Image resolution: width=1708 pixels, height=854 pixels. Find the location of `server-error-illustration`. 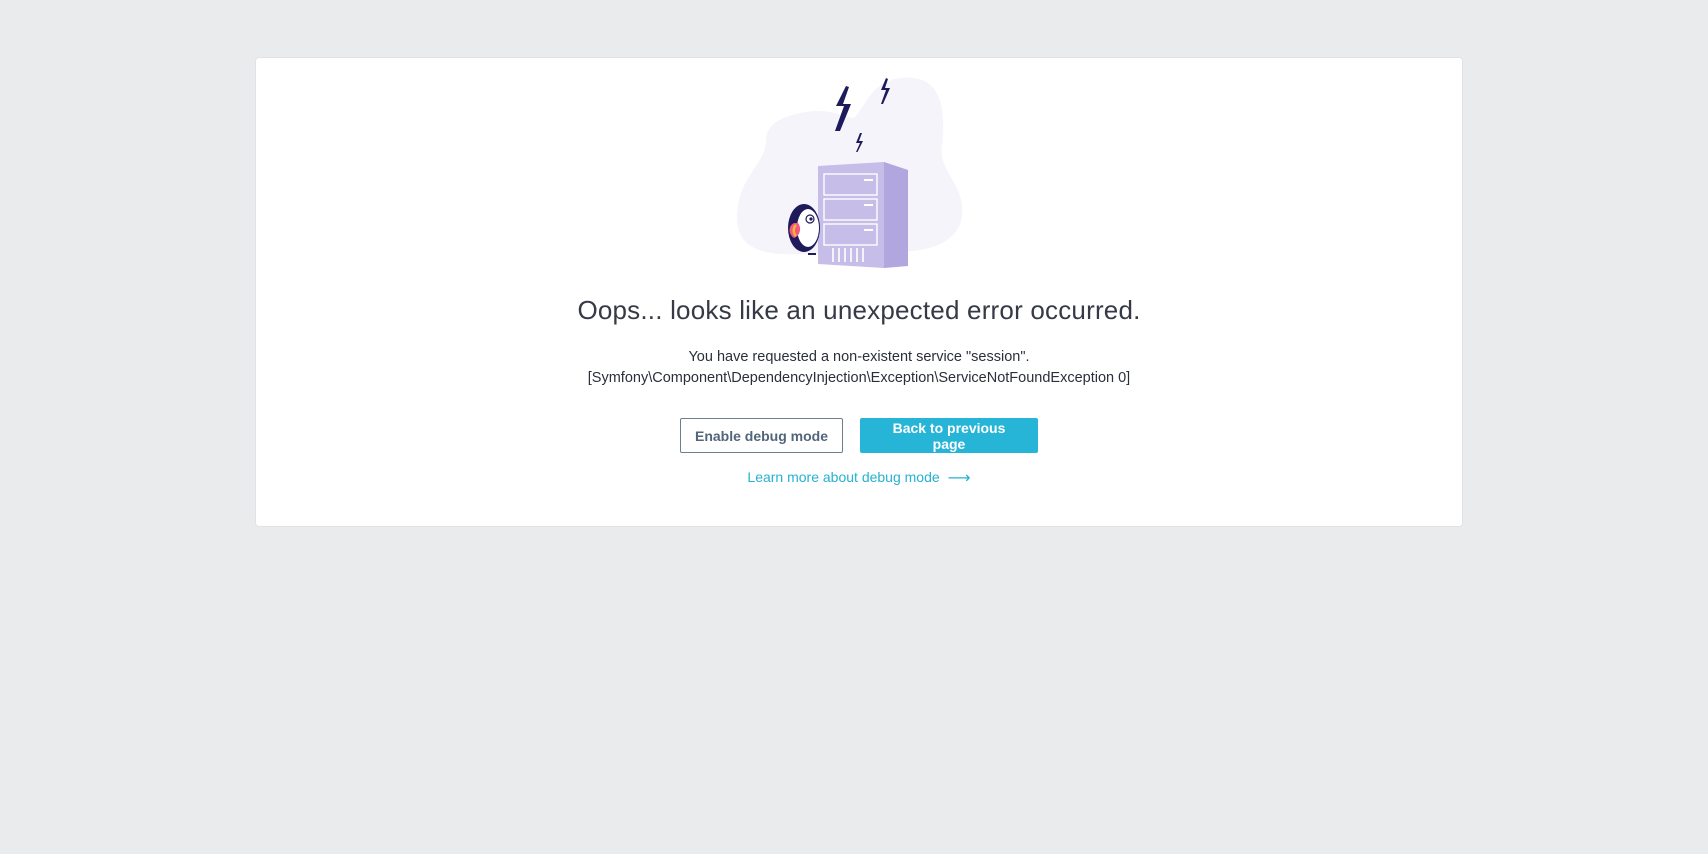

server-error-illustration is located at coordinates (849, 172).